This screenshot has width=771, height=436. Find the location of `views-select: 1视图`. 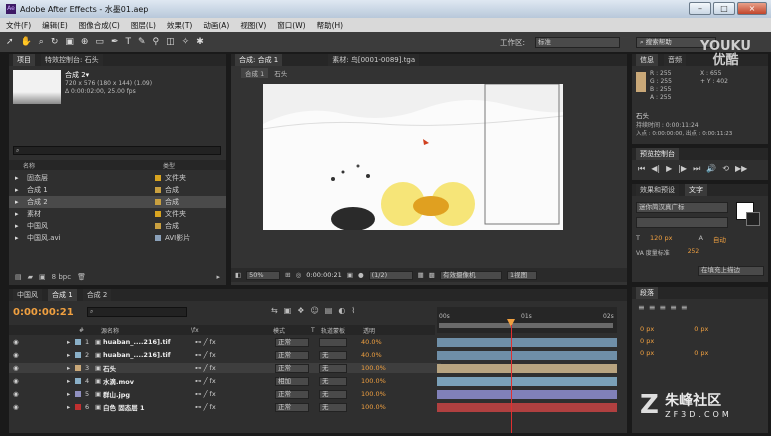

views-select: 1视图 is located at coordinates (521, 275).